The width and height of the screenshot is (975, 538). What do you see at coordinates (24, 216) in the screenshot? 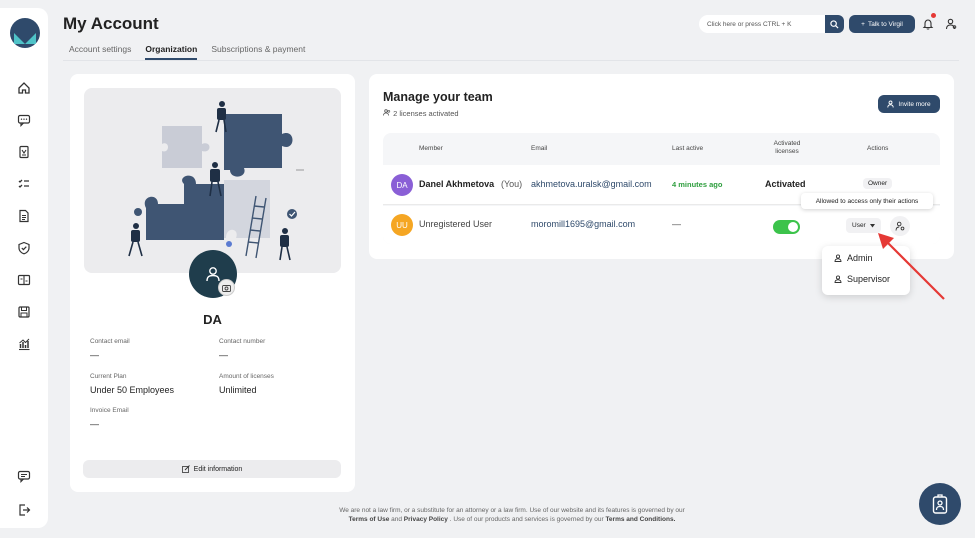
I see `file-icon` at bounding box center [24, 216].